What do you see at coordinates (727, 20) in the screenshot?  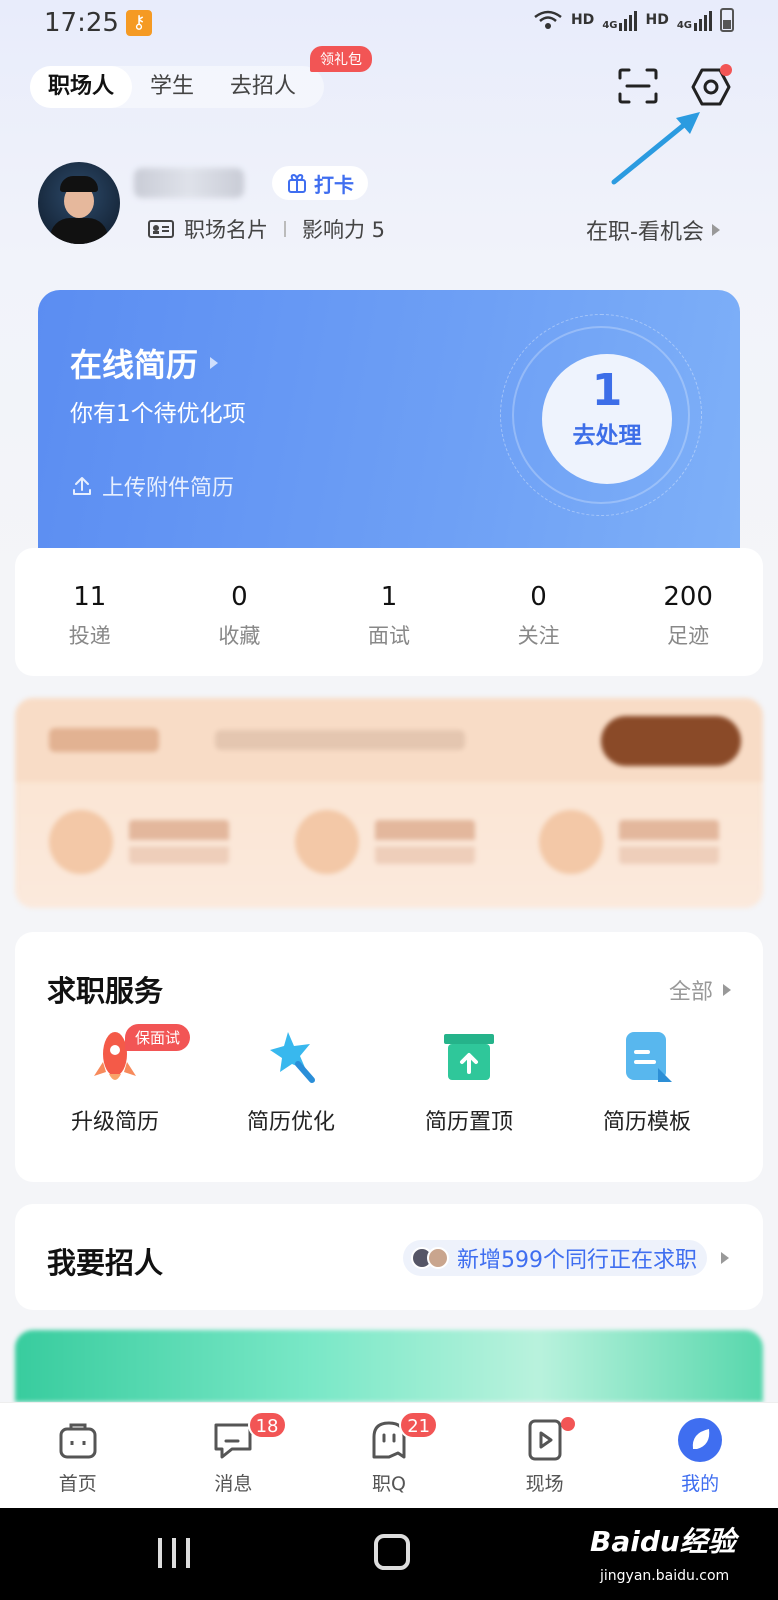 I see `battery-icon` at bounding box center [727, 20].